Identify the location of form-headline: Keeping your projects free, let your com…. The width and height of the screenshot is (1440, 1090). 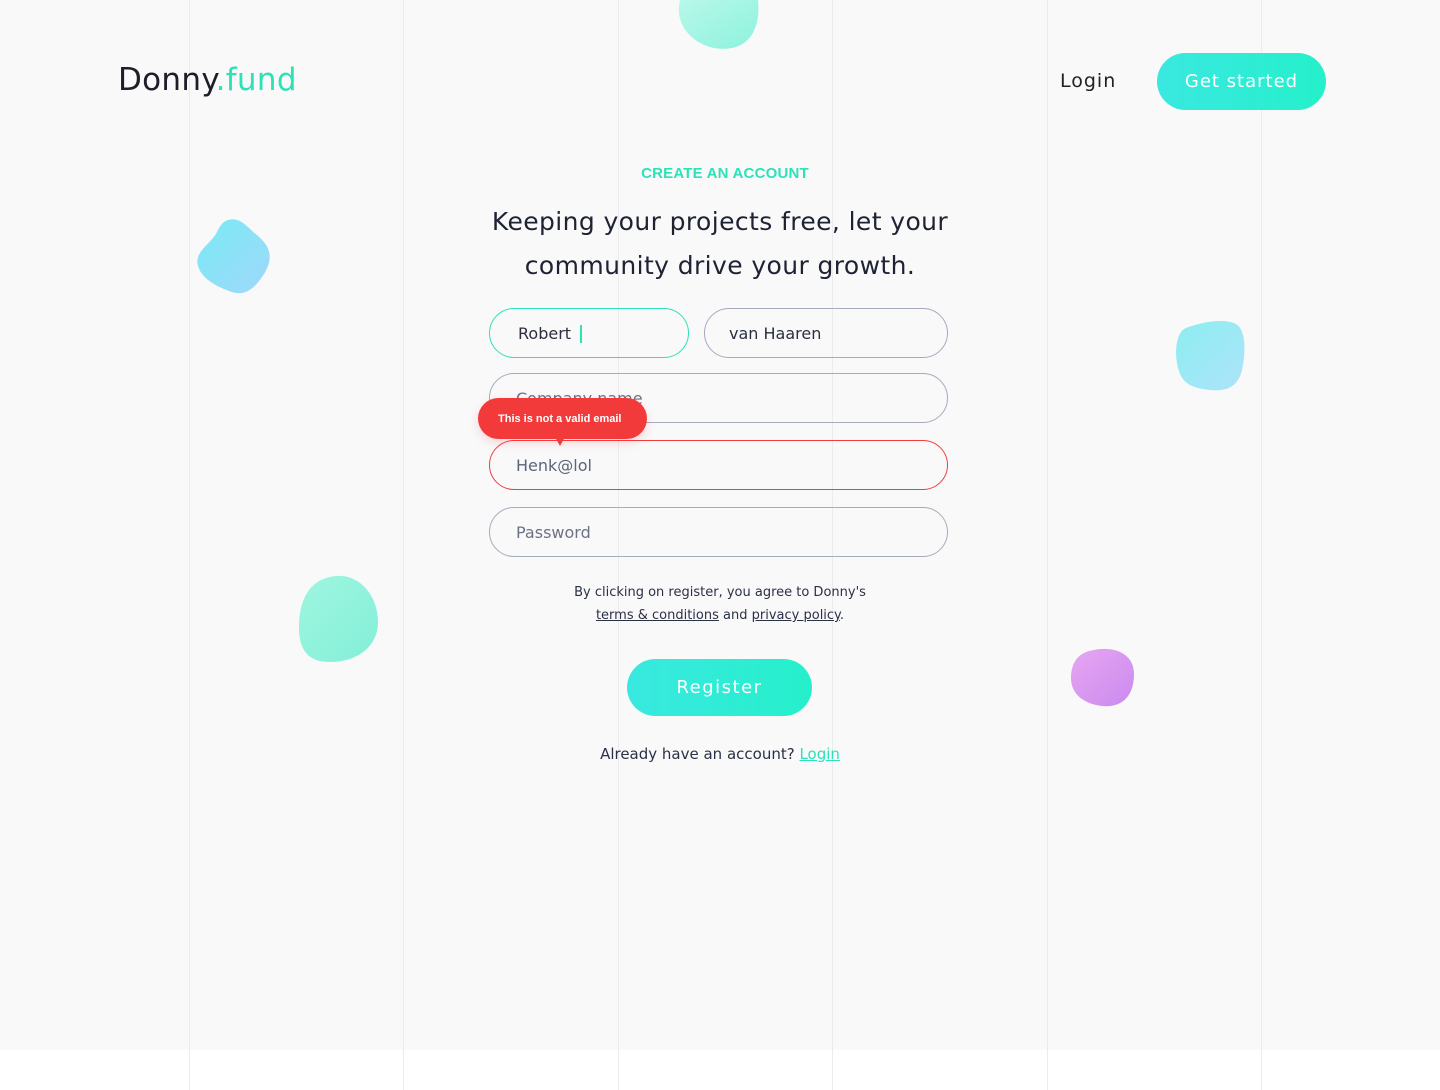
(720, 243).